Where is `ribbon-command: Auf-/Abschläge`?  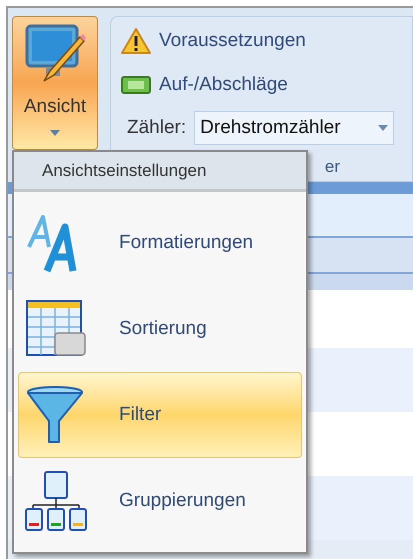 ribbon-command: Auf-/Abschläge is located at coordinates (204, 85).